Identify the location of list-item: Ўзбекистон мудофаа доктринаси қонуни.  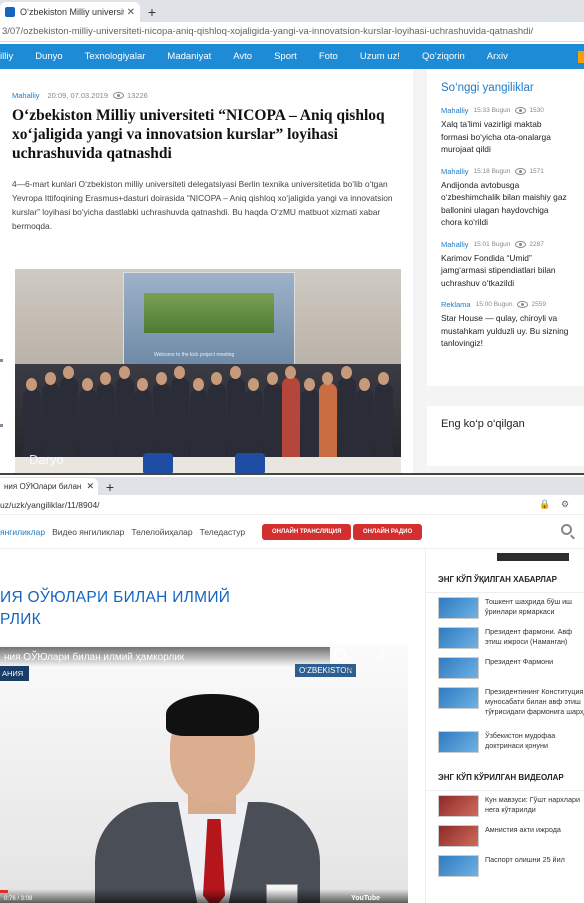
(505, 742).